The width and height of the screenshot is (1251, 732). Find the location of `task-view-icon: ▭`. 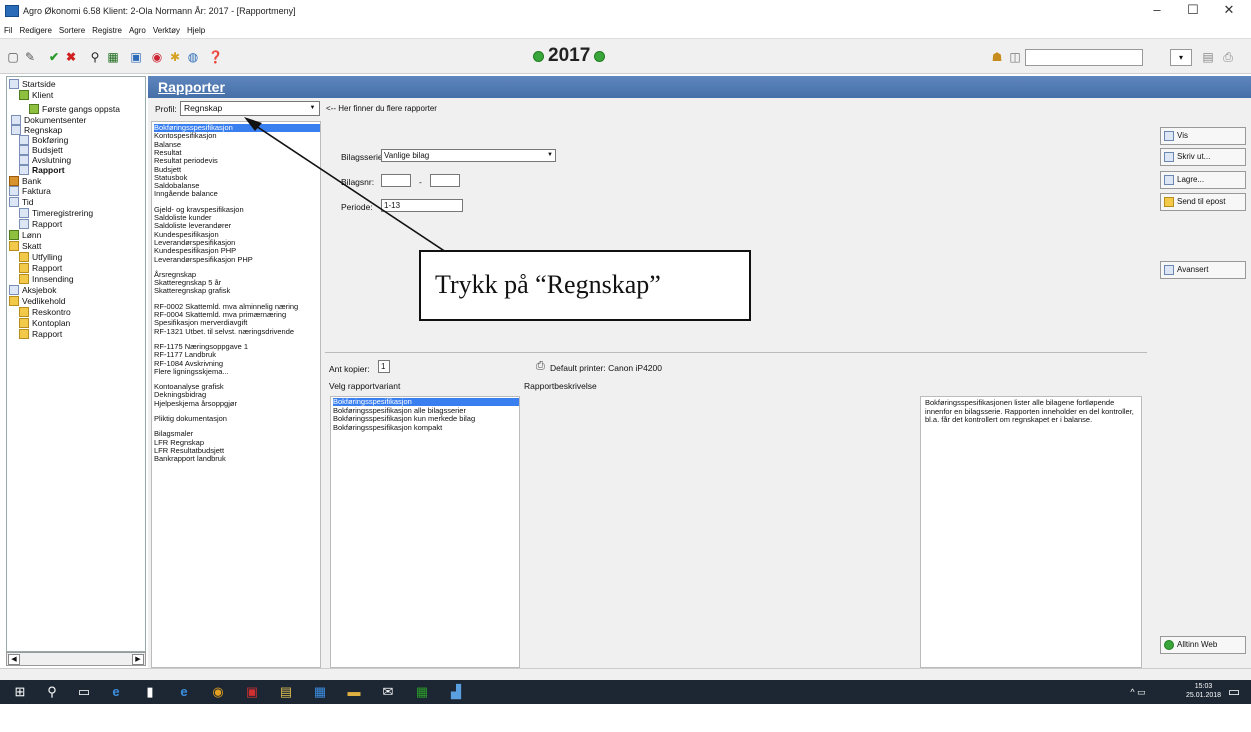

task-view-icon: ▭ is located at coordinates (84, 692).